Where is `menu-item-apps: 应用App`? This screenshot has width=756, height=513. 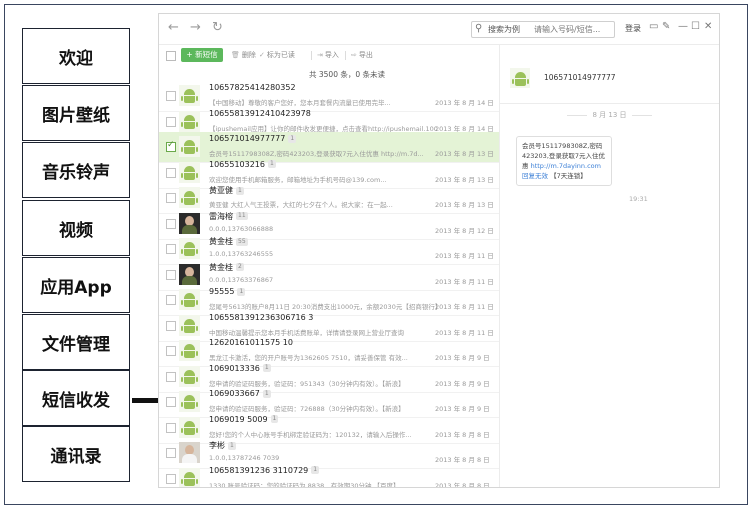
menu-item-apps: 应用App is located at coordinates (76, 285).